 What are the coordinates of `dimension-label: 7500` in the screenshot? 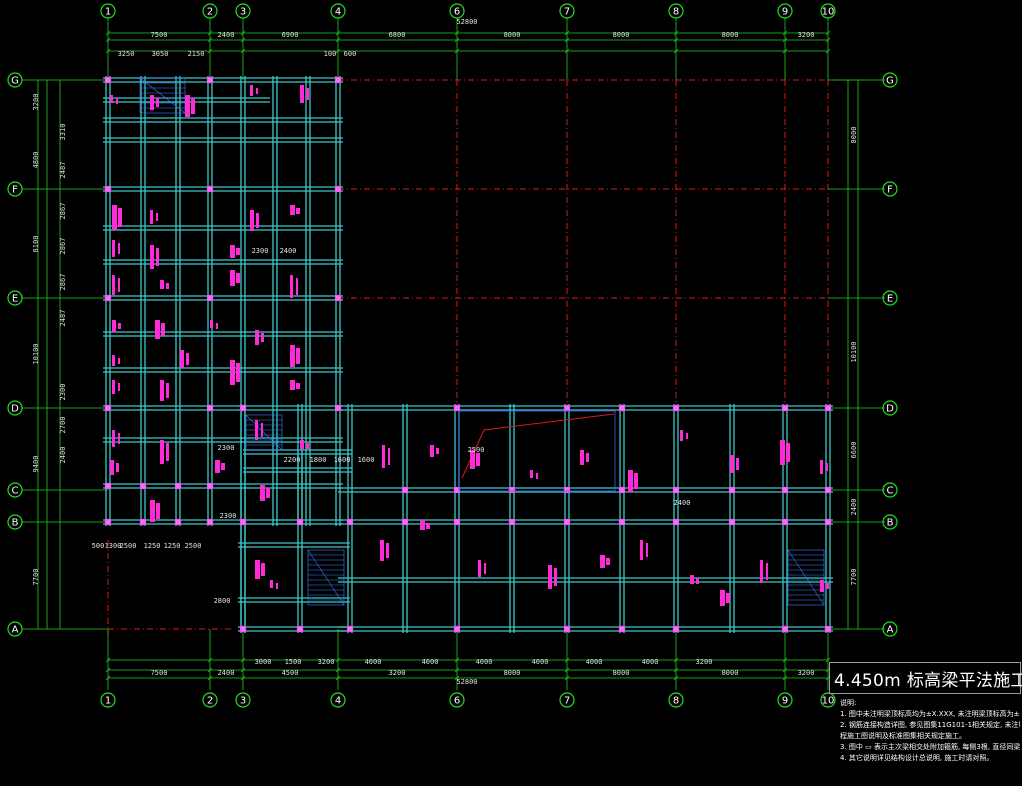 It's located at (159, 673).